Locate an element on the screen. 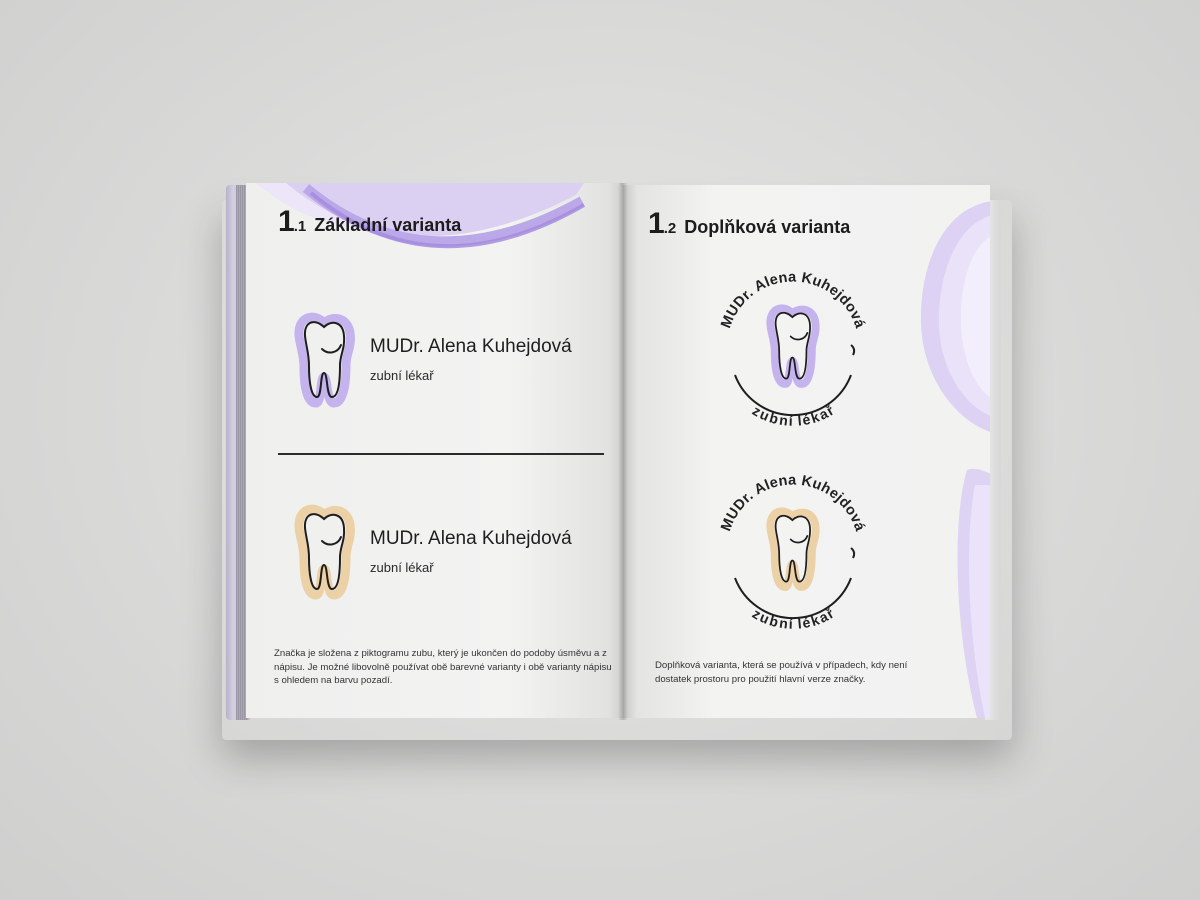 Image resolution: width=1200 pixels, height=900 pixels. section-heading: 1 .1 Základní varianta is located at coordinates (369, 222).